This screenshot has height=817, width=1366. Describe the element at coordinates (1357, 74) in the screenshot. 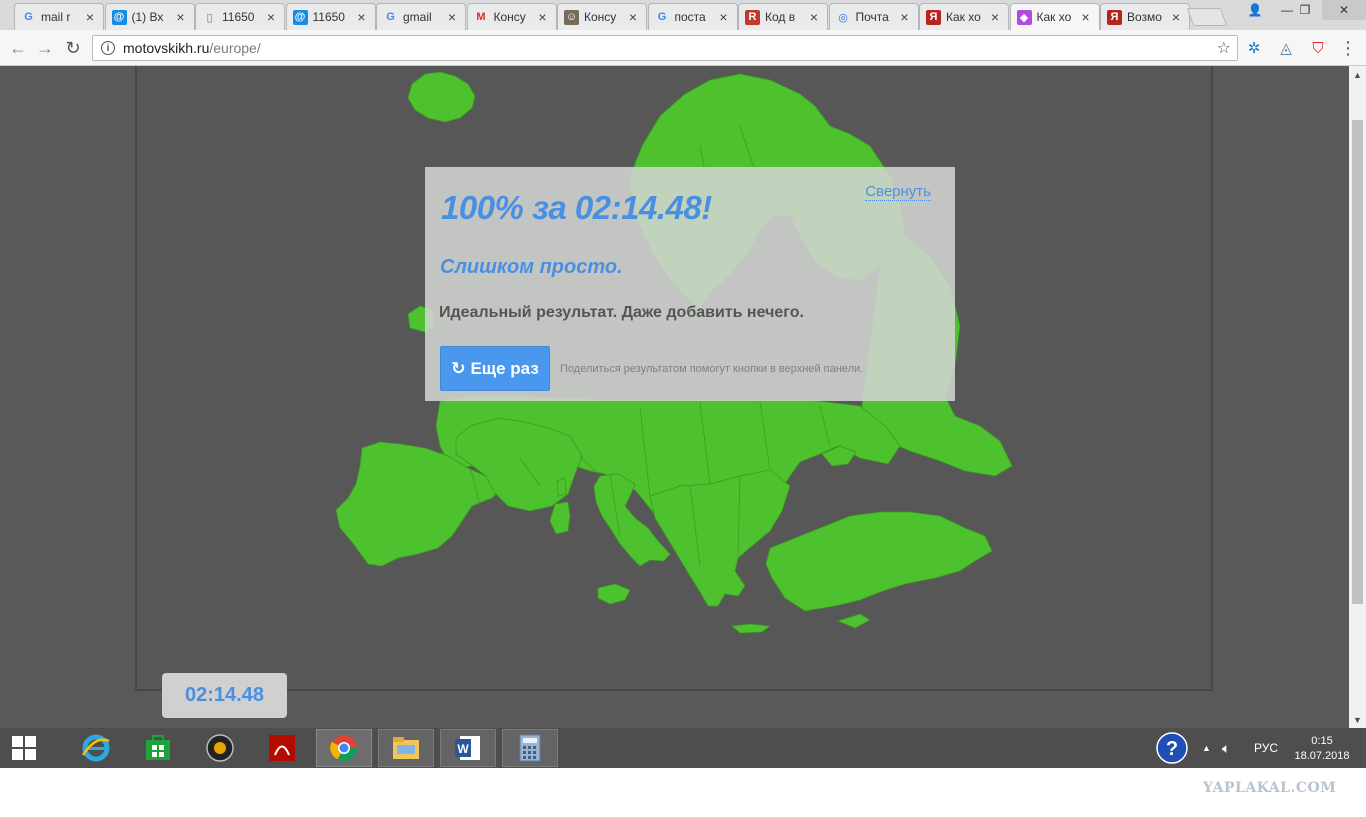

I see `scroll-up-icon: ▲` at that location.